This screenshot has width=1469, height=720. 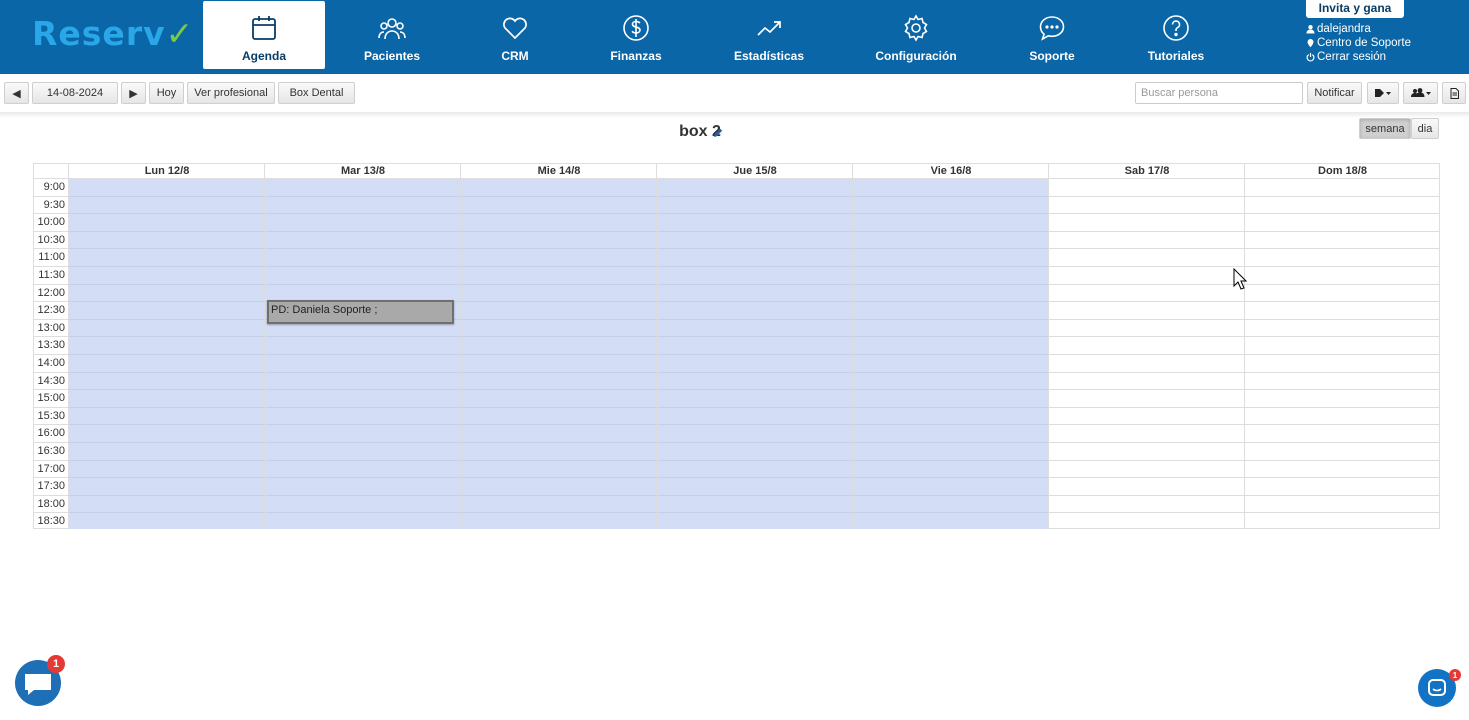 I want to click on tag-dropdown-icon, so click(x=1383, y=93).